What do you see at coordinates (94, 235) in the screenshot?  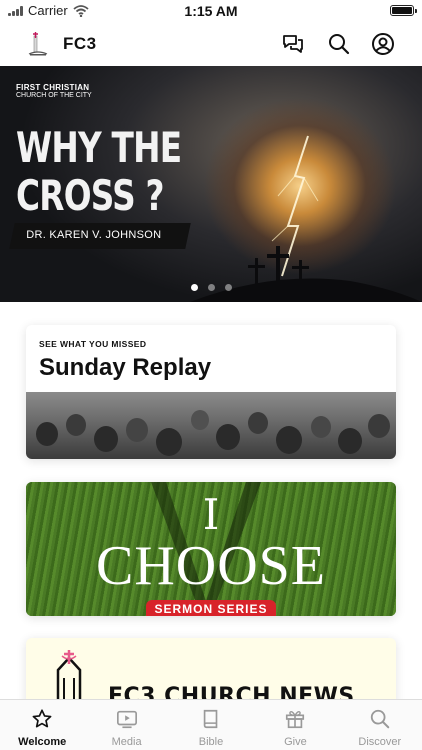 I see `speaker-name: DR. KAREN V. JOHNSON` at bounding box center [94, 235].